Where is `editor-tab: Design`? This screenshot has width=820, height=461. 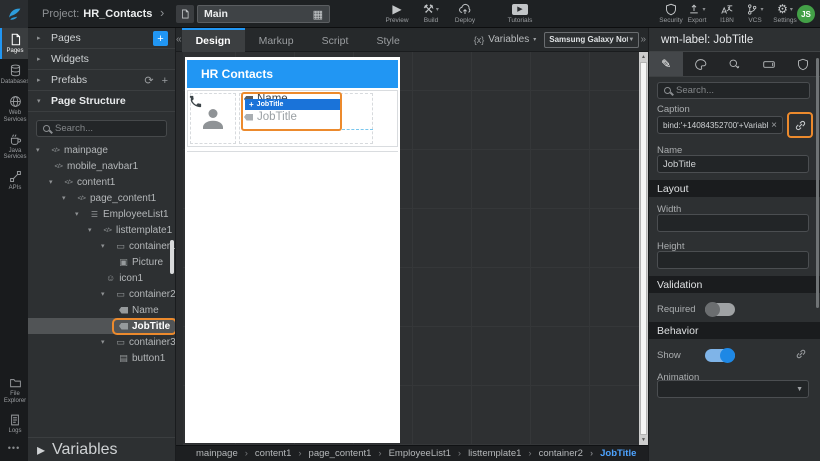 editor-tab: Design is located at coordinates (213, 39).